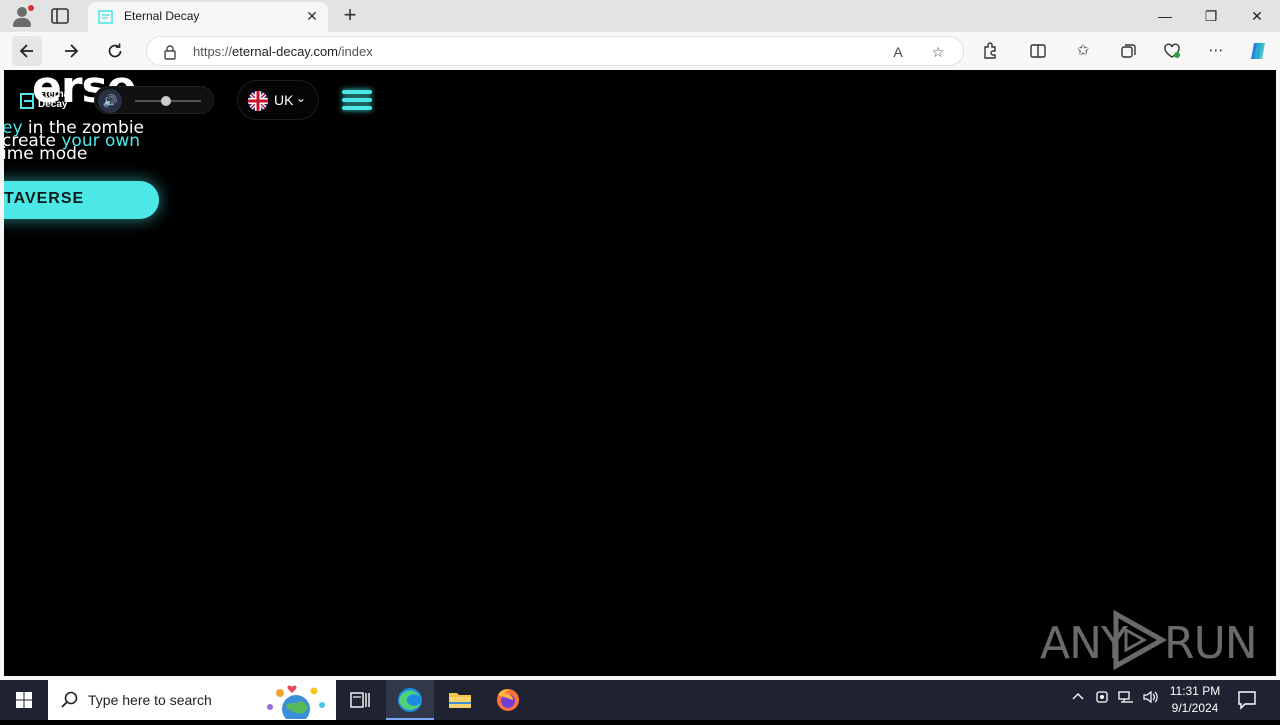 Image resolution: width=1280 pixels, height=725 pixels. I want to click on site-logo: Eternal Decay, so click(50, 102).